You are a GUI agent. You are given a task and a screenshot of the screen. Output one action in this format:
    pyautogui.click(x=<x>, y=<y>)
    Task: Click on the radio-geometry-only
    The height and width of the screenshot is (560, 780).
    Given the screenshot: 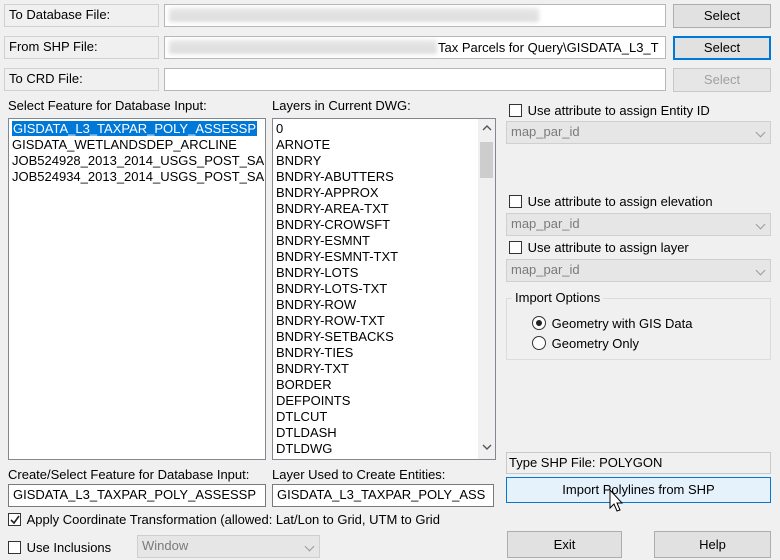 What is the action you would take?
    pyautogui.click(x=539, y=343)
    